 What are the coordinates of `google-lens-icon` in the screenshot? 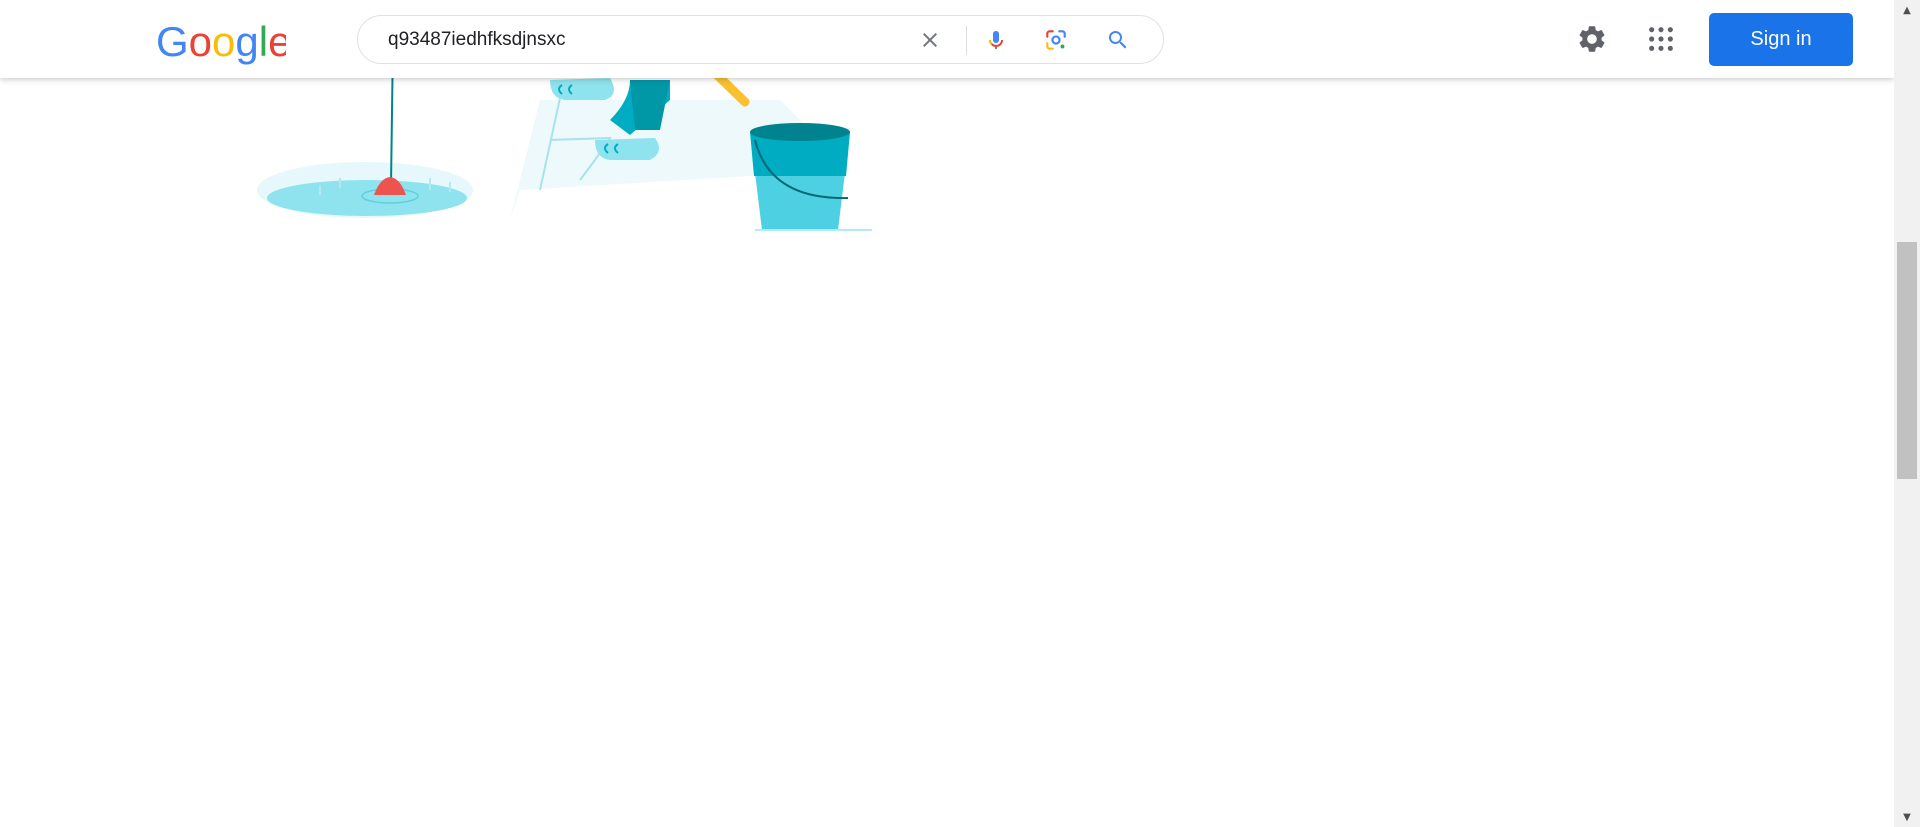 It's located at (1056, 40).